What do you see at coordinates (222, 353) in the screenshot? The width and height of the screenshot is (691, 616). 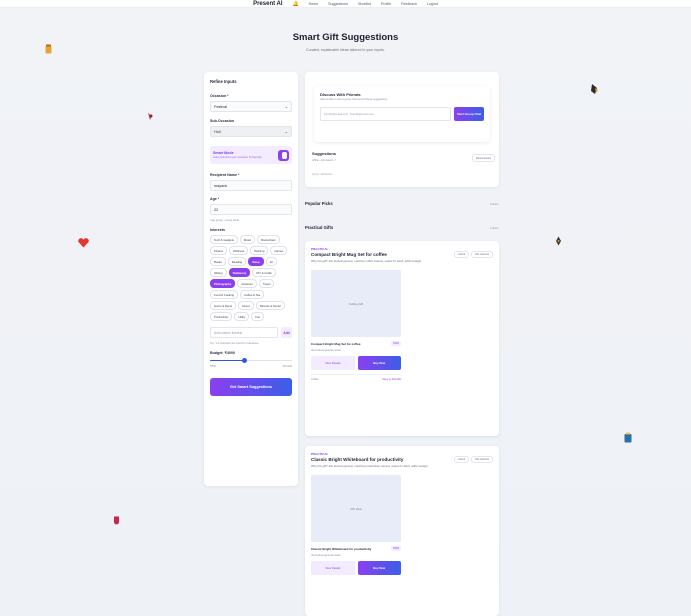 I see `budget-label: Budget: ₹4000` at bounding box center [222, 353].